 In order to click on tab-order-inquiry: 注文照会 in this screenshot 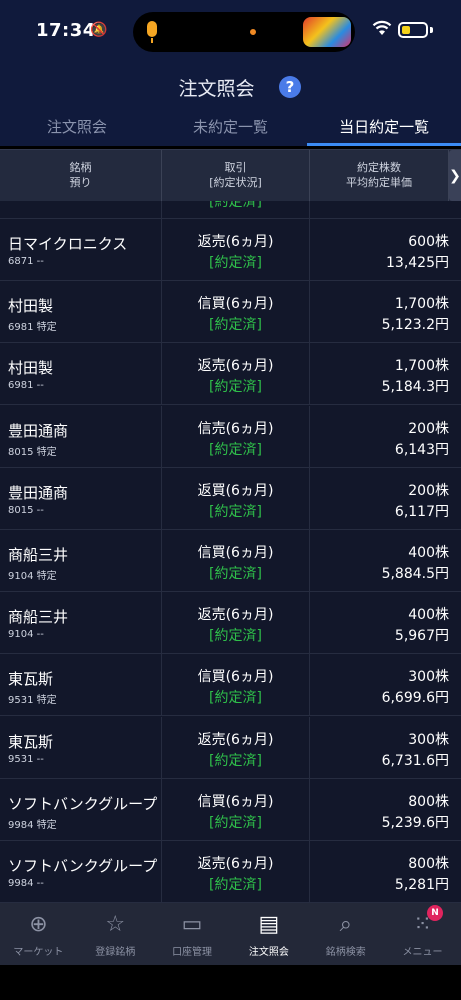, I will do `click(77, 128)`.